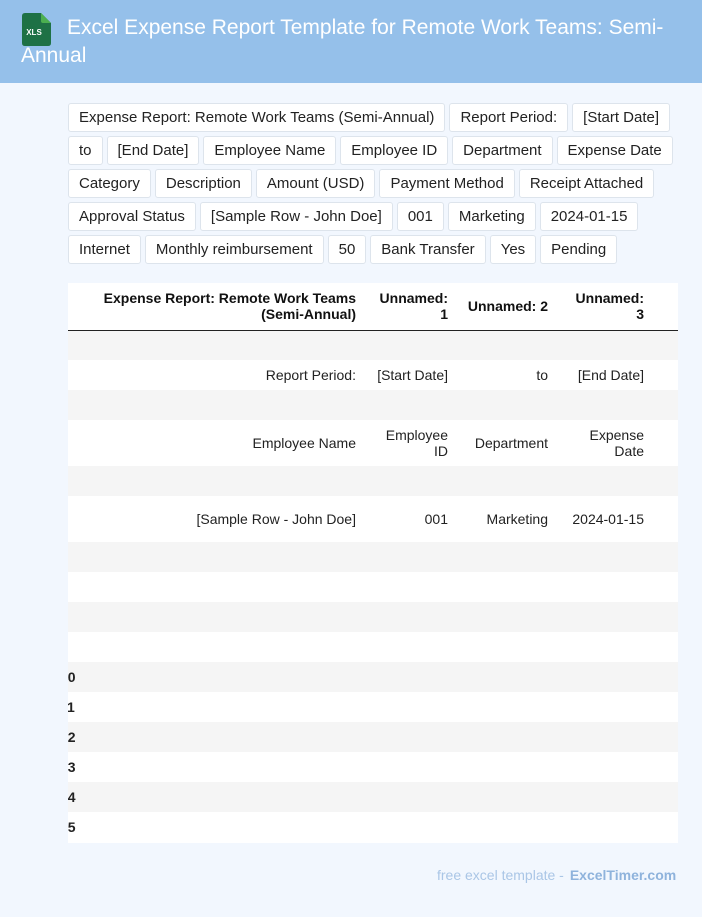 The width and height of the screenshot is (702, 917). Describe the element at coordinates (373, 617) in the screenshot. I see `table-row: 8` at that location.